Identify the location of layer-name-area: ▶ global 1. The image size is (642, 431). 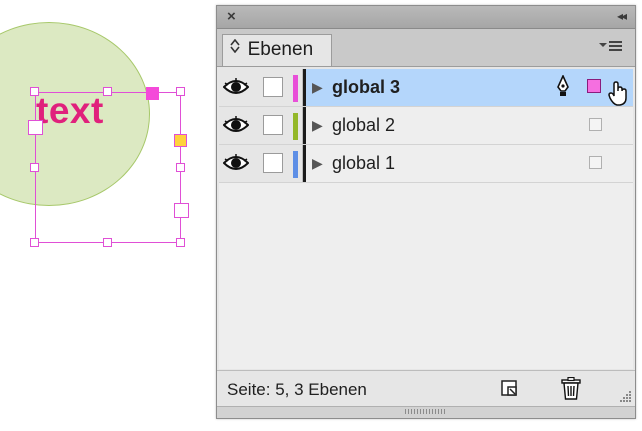
(469, 163).